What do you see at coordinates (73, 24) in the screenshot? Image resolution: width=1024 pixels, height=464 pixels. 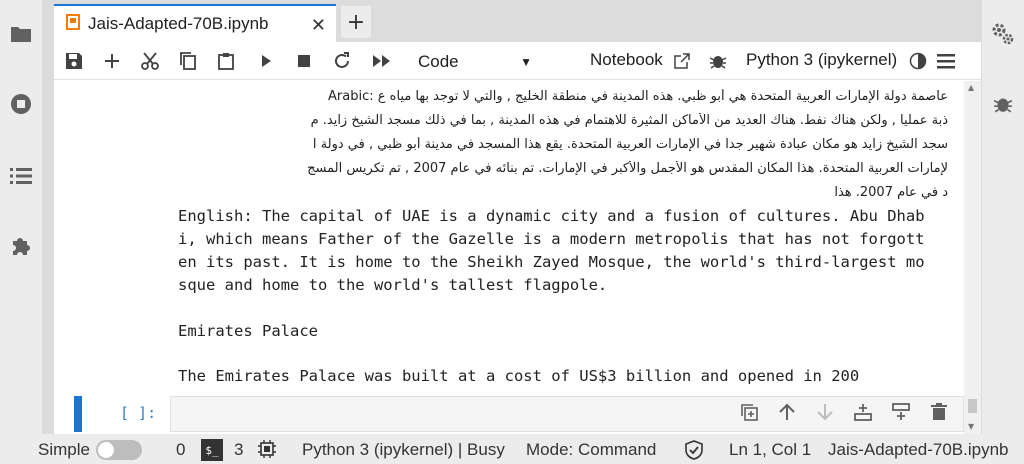 I see `notebook-file-icon` at bounding box center [73, 24].